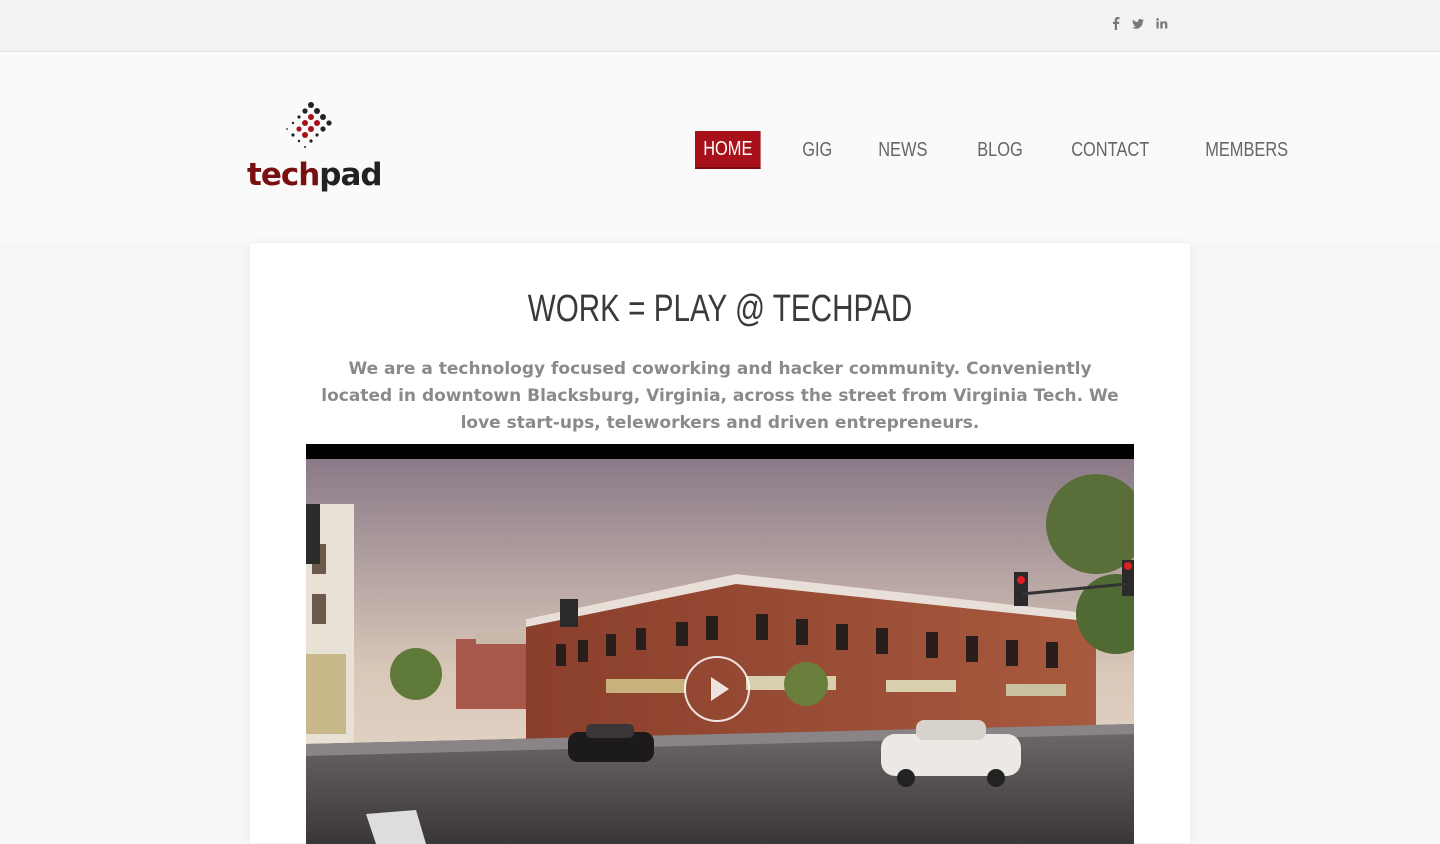  I want to click on linkedin-icon, so click(1162, 23).